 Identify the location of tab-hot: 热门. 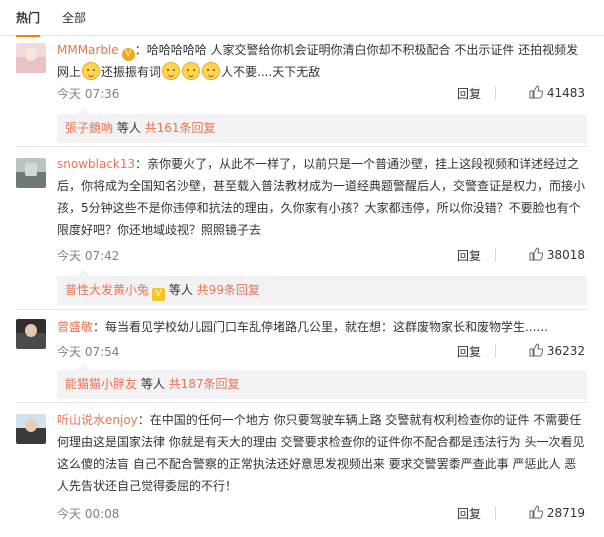
(28, 23).